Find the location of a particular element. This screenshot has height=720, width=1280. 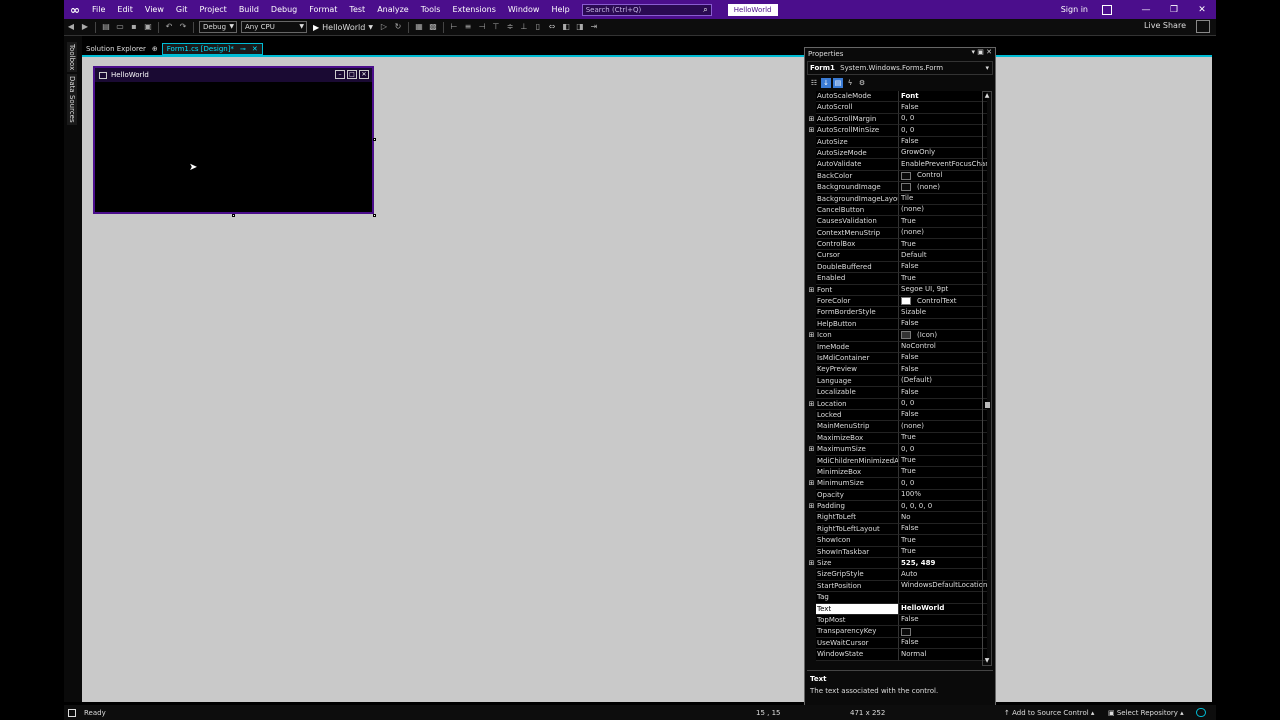

menu-item-tools: Tools is located at coordinates (431, 9).